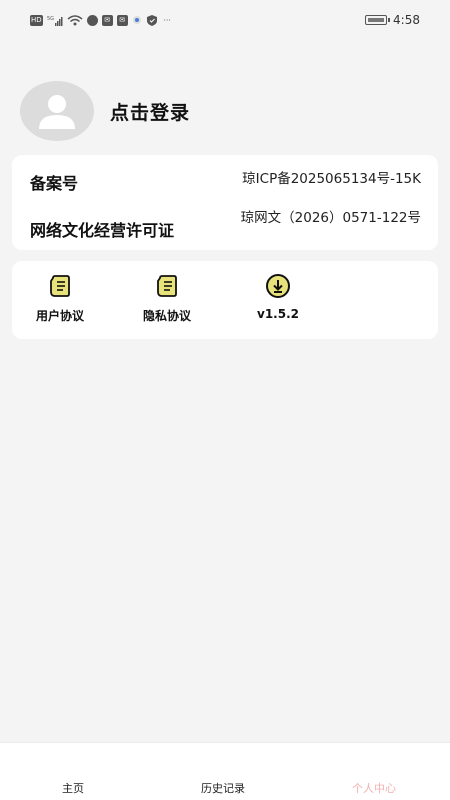 This screenshot has width=450, height=800. What do you see at coordinates (225, 182) in the screenshot?
I see `info-row-icp: 备案号 琼ICP备2025065134号-15K` at bounding box center [225, 182].